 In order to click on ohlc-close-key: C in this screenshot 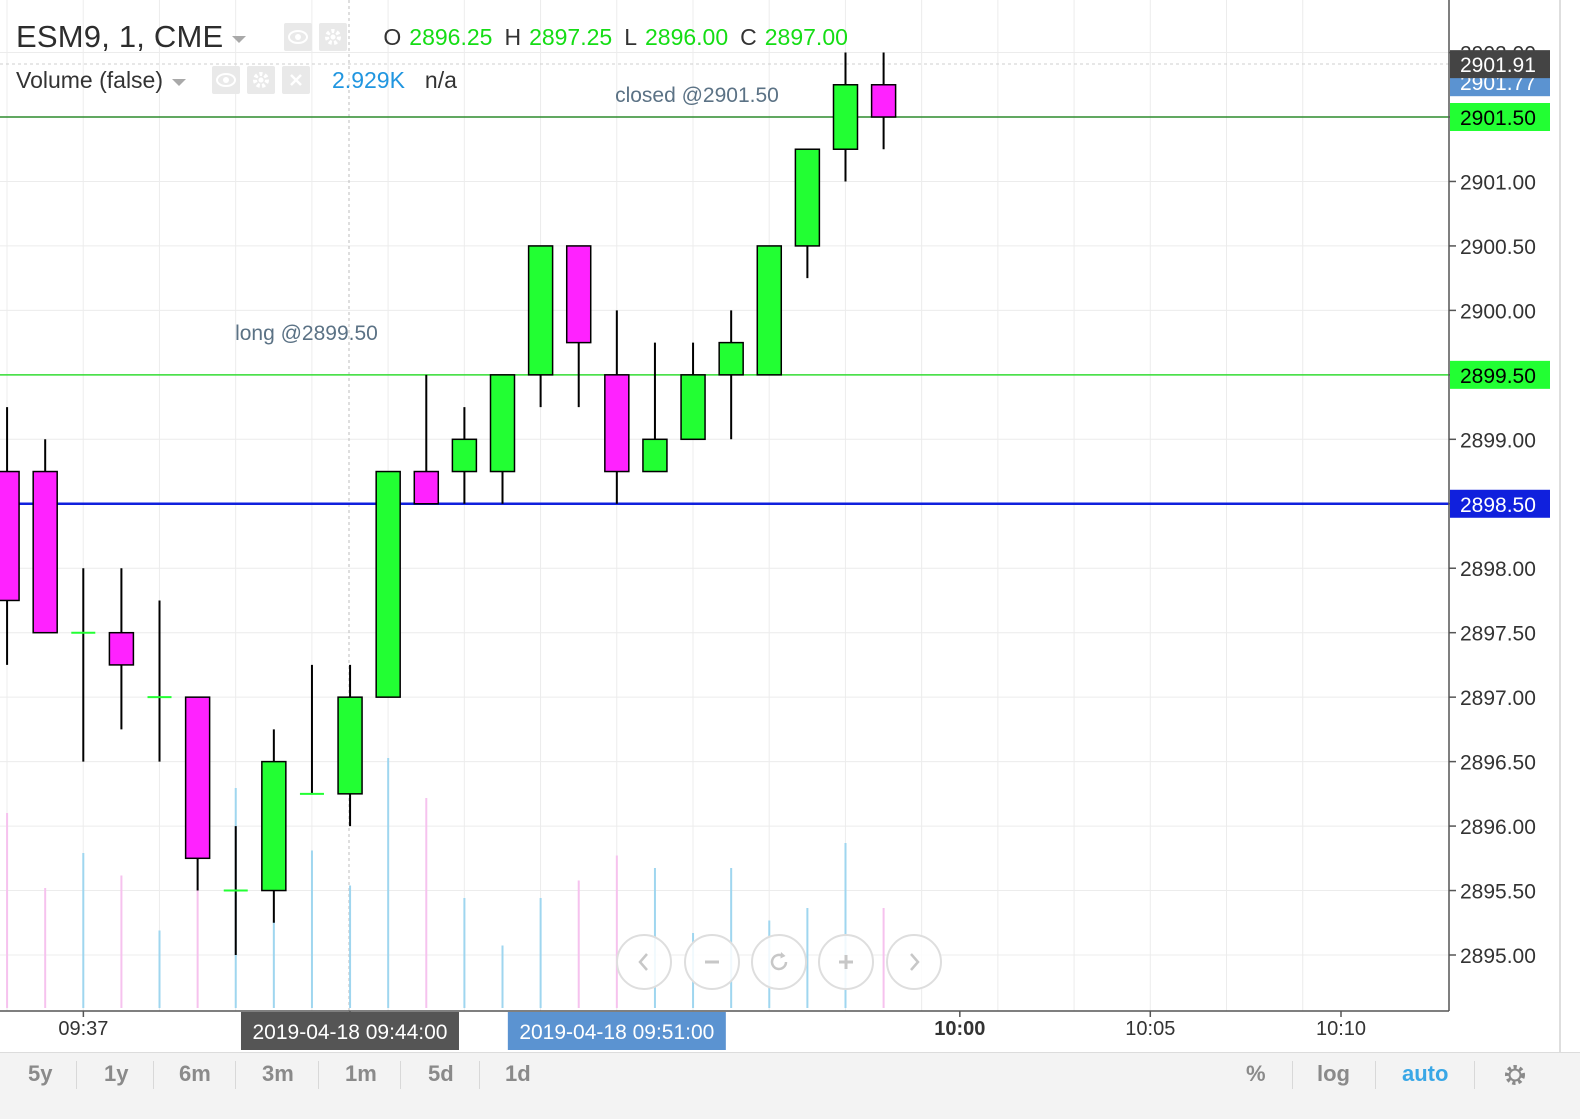, I will do `click(748, 36)`.